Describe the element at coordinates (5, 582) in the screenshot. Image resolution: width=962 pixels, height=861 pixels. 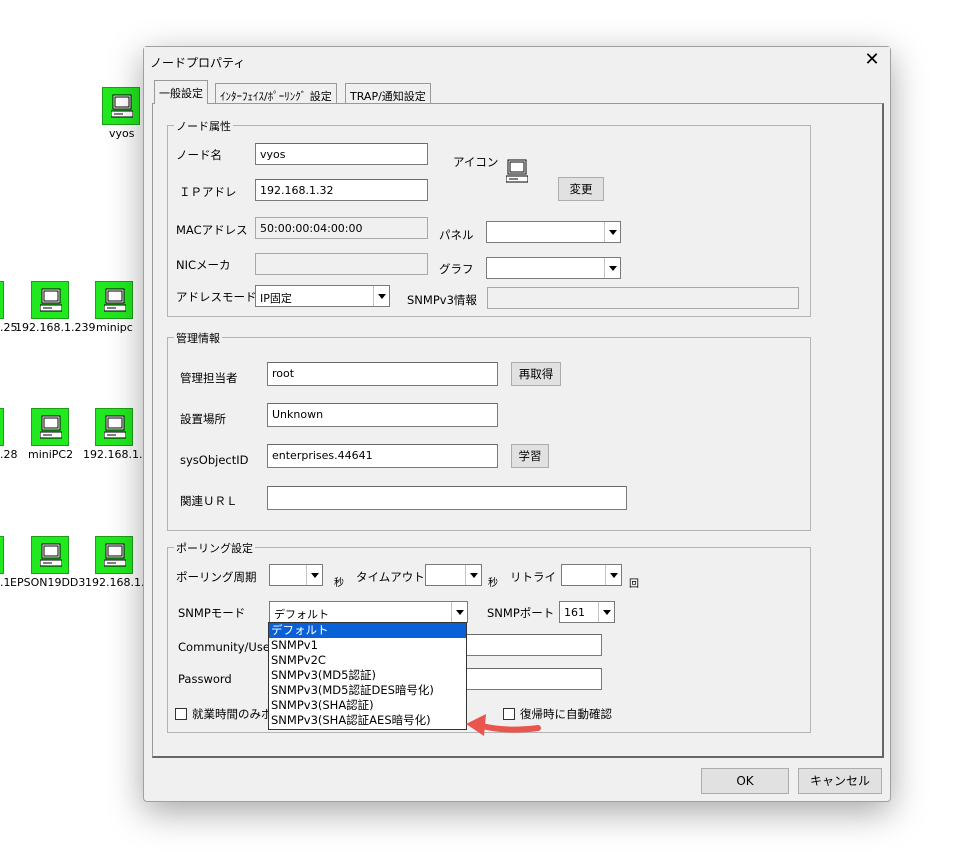
I see `node-label: .1` at that location.